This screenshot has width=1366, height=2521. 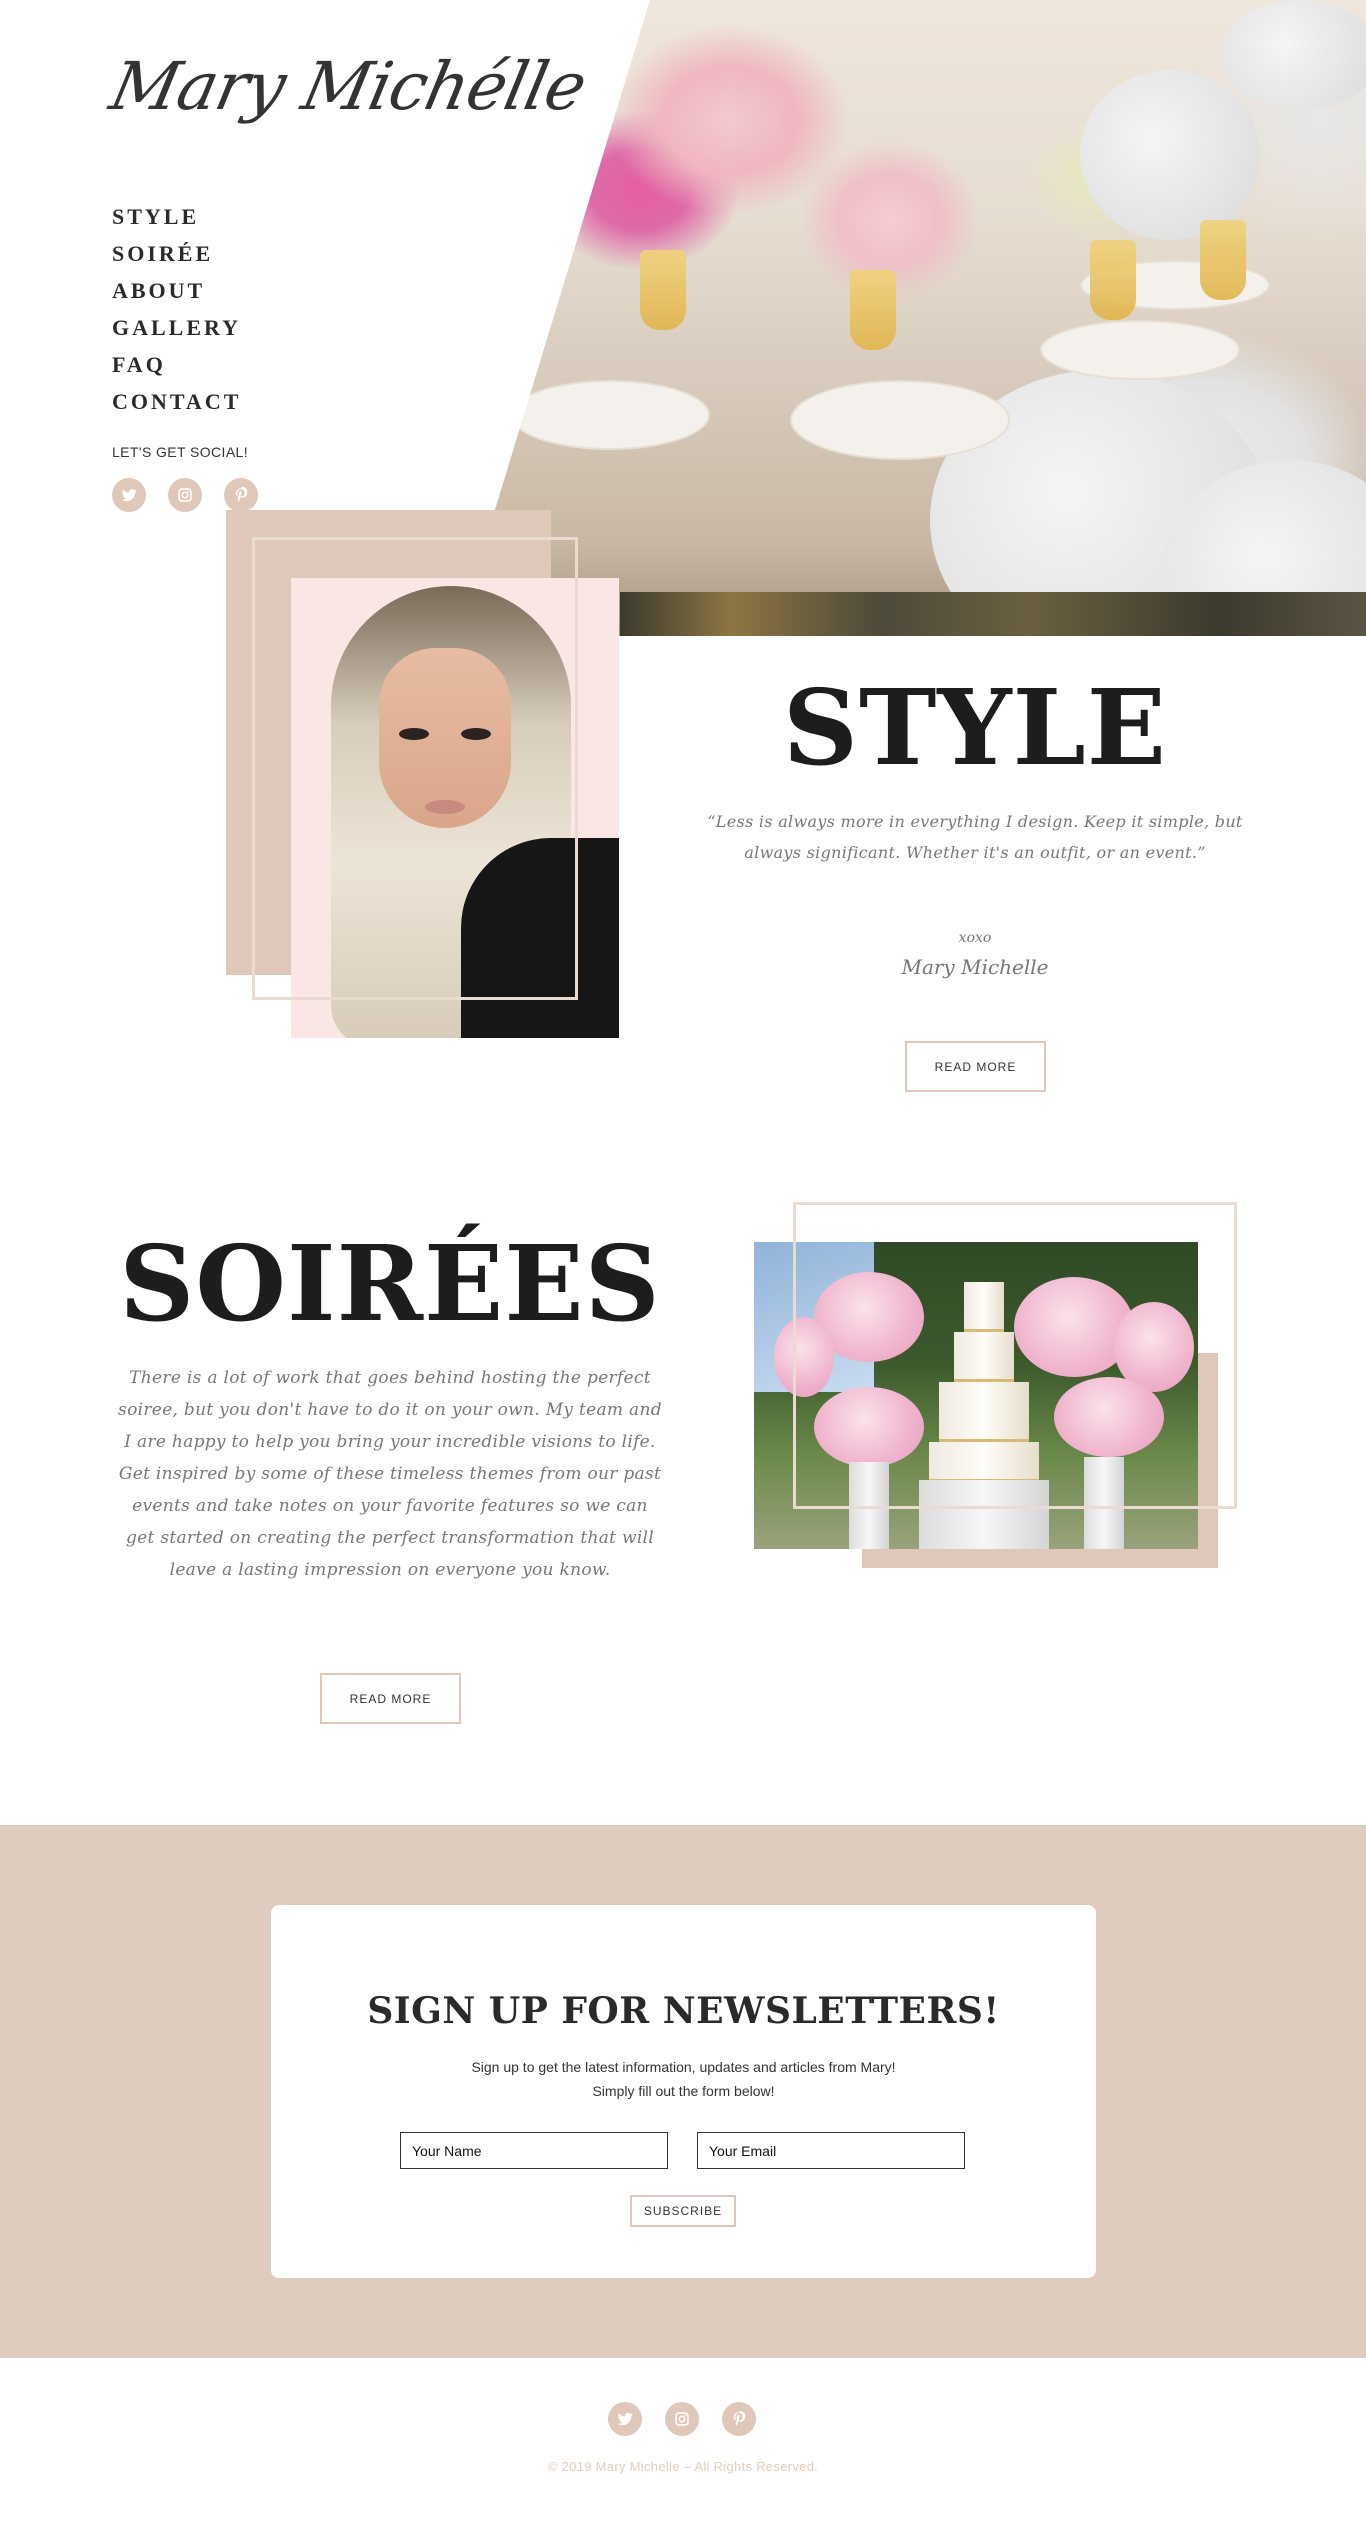 I want to click on newsletter-subtitle-line-2: Simply fill out the form below!, so click(x=683, y=2091).